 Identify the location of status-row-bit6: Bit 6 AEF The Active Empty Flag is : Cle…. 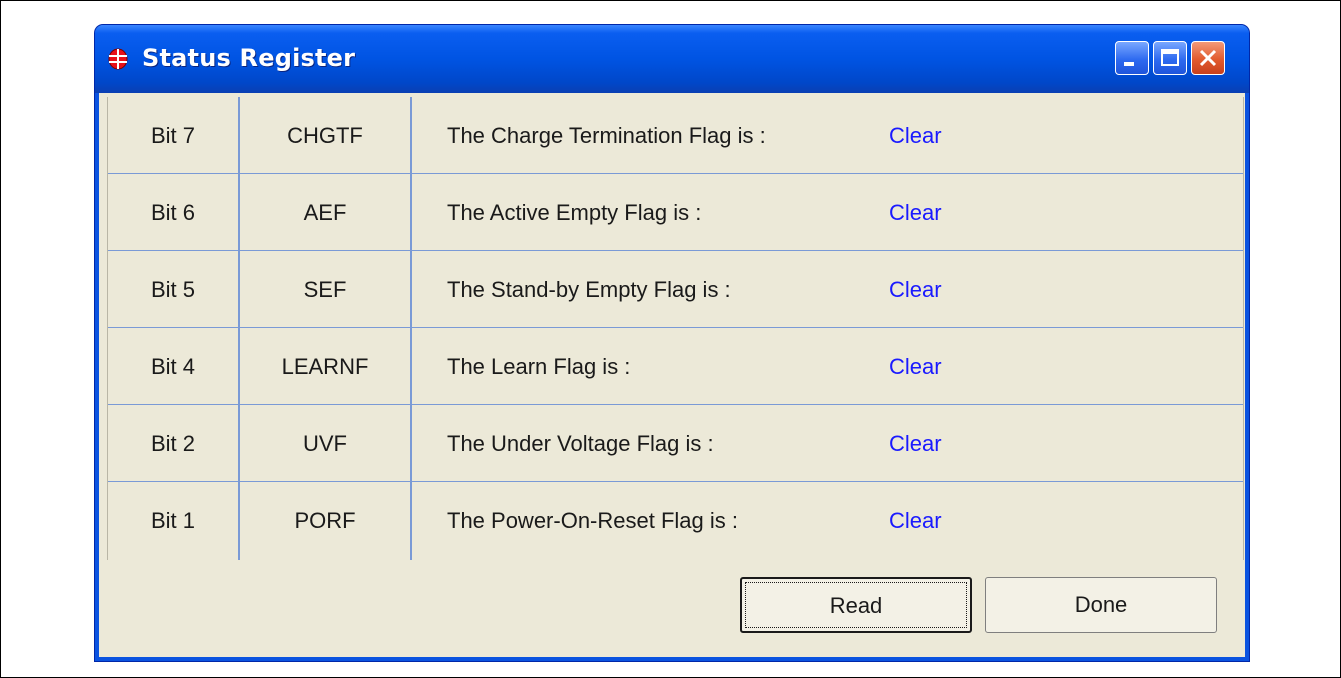
(675, 212).